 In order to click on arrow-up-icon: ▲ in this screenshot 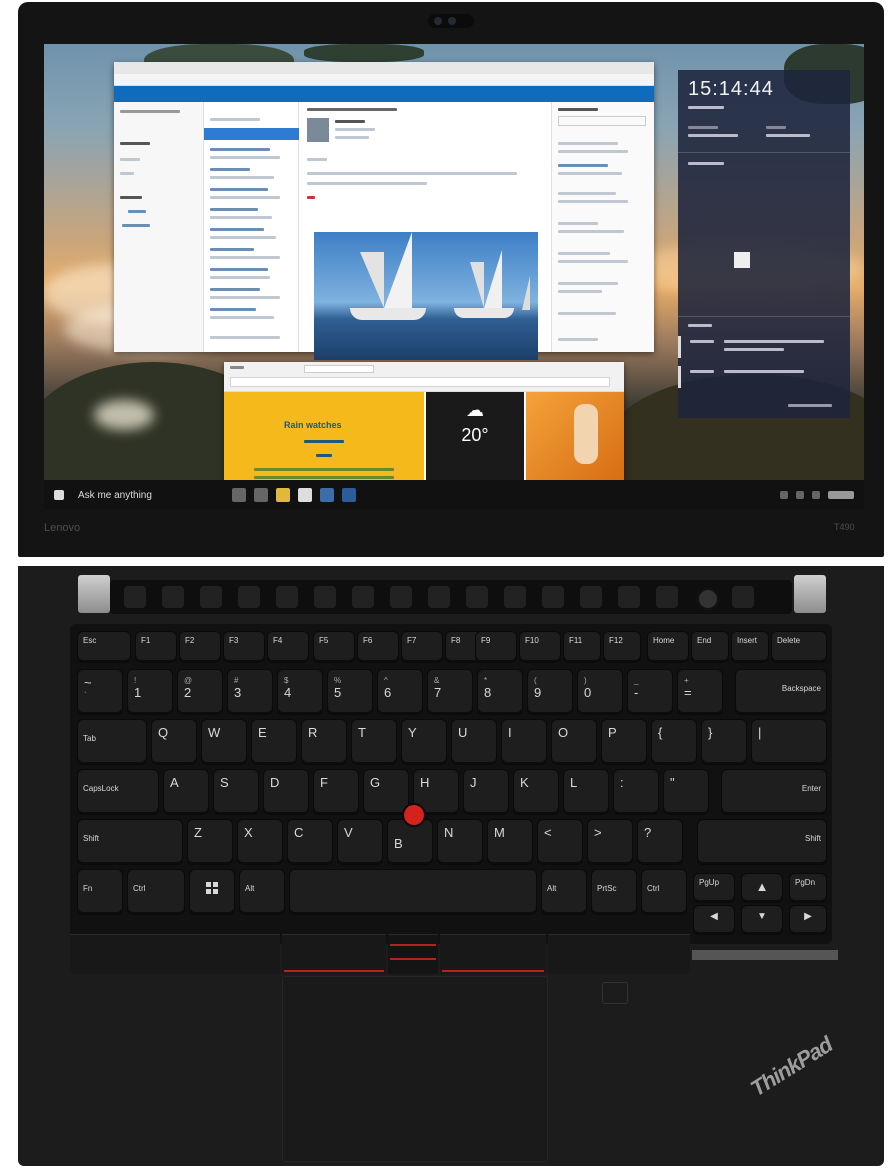, I will do `click(762, 888)`.